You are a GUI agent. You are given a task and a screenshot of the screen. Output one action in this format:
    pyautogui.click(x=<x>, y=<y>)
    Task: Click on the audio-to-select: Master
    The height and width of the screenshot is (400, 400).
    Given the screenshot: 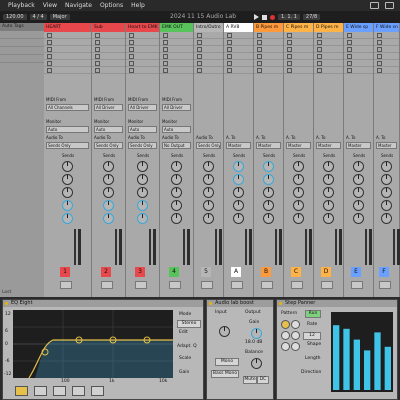 What is the action you would take?
    pyautogui.click(x=298, y=145)
    